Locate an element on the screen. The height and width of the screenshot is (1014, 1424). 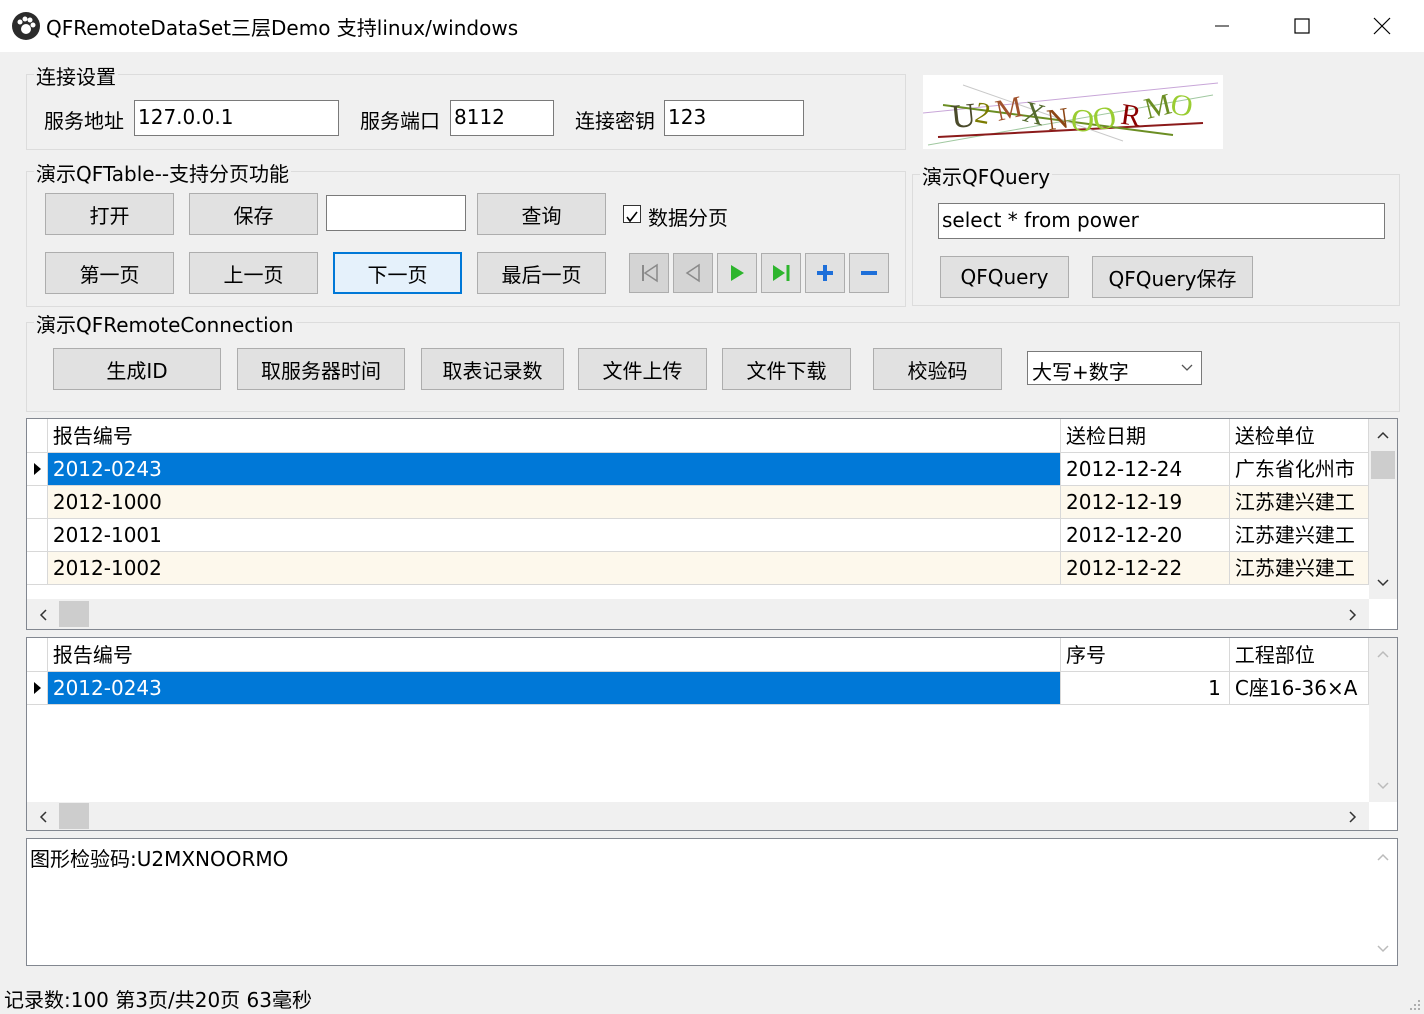
maximize-icon is located at coordinates (1302, 26).